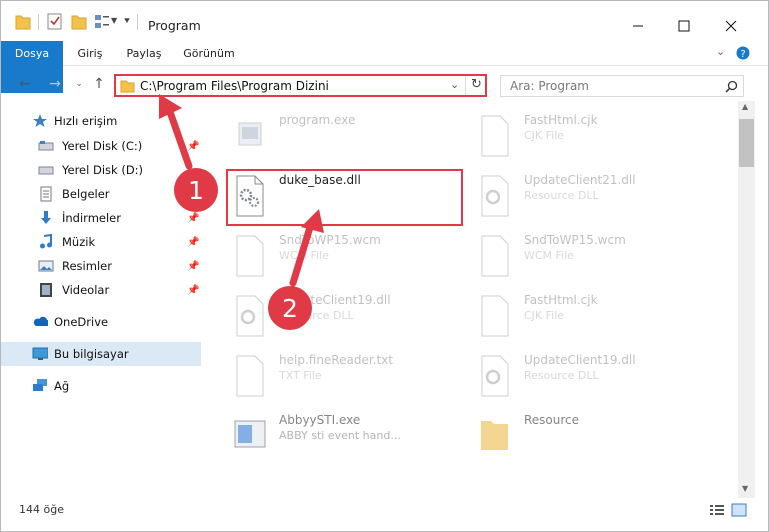 The width and height of the screenshot is (769, 532). I want to click on sidebar-item-this-pc: Bu bilgisayar, so click(101, 354).